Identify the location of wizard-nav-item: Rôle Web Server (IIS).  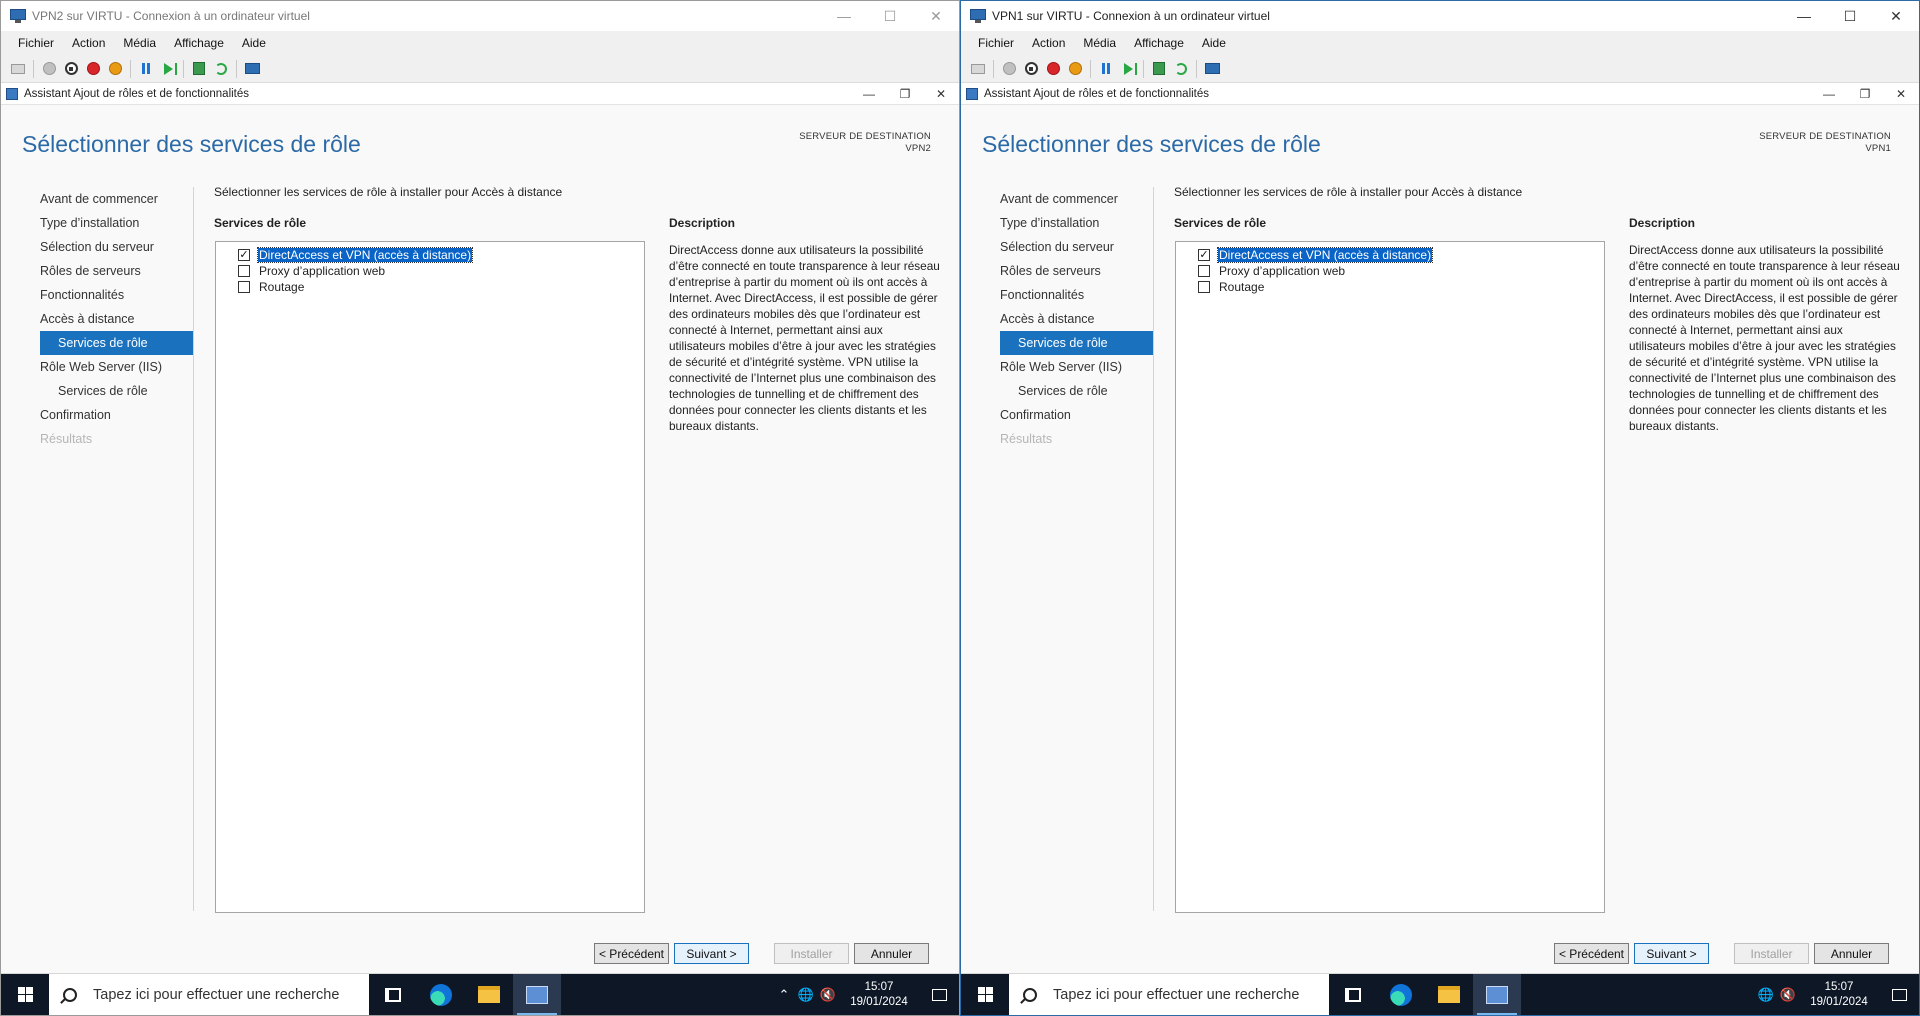
(1076, 367).